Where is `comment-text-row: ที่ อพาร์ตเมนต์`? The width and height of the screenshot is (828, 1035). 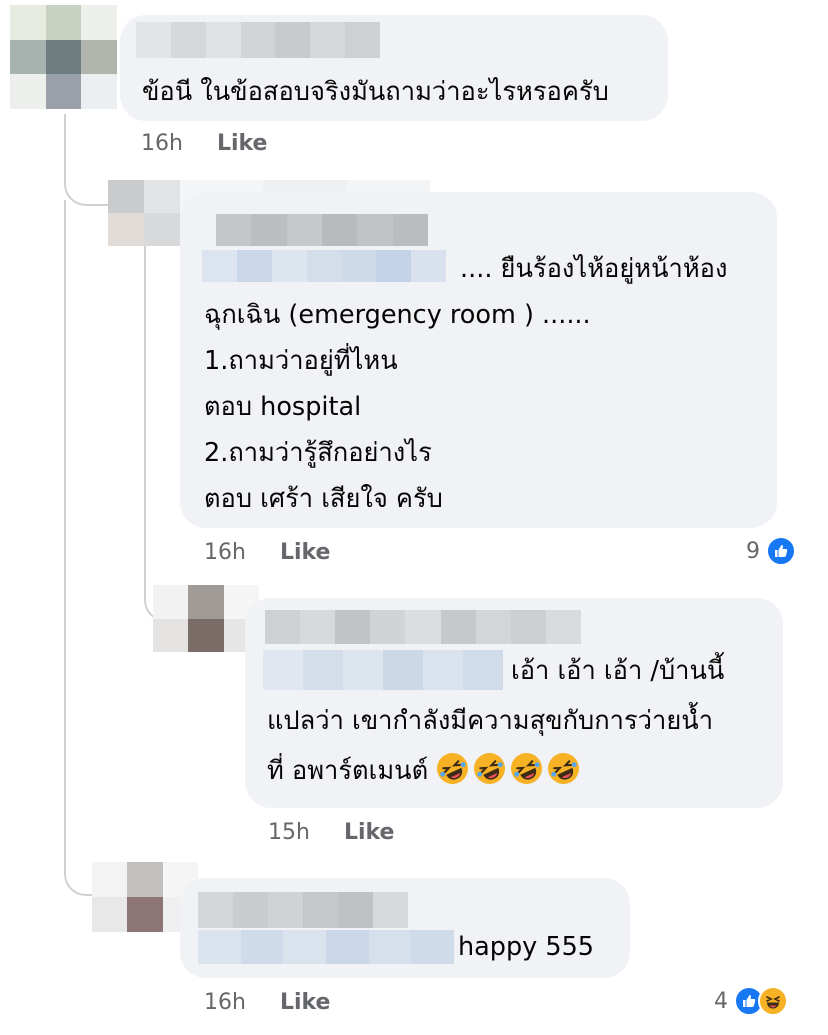
comment-text-row: ที่ อพาร์ตเมนต์ is located at coordinates (425, 771).